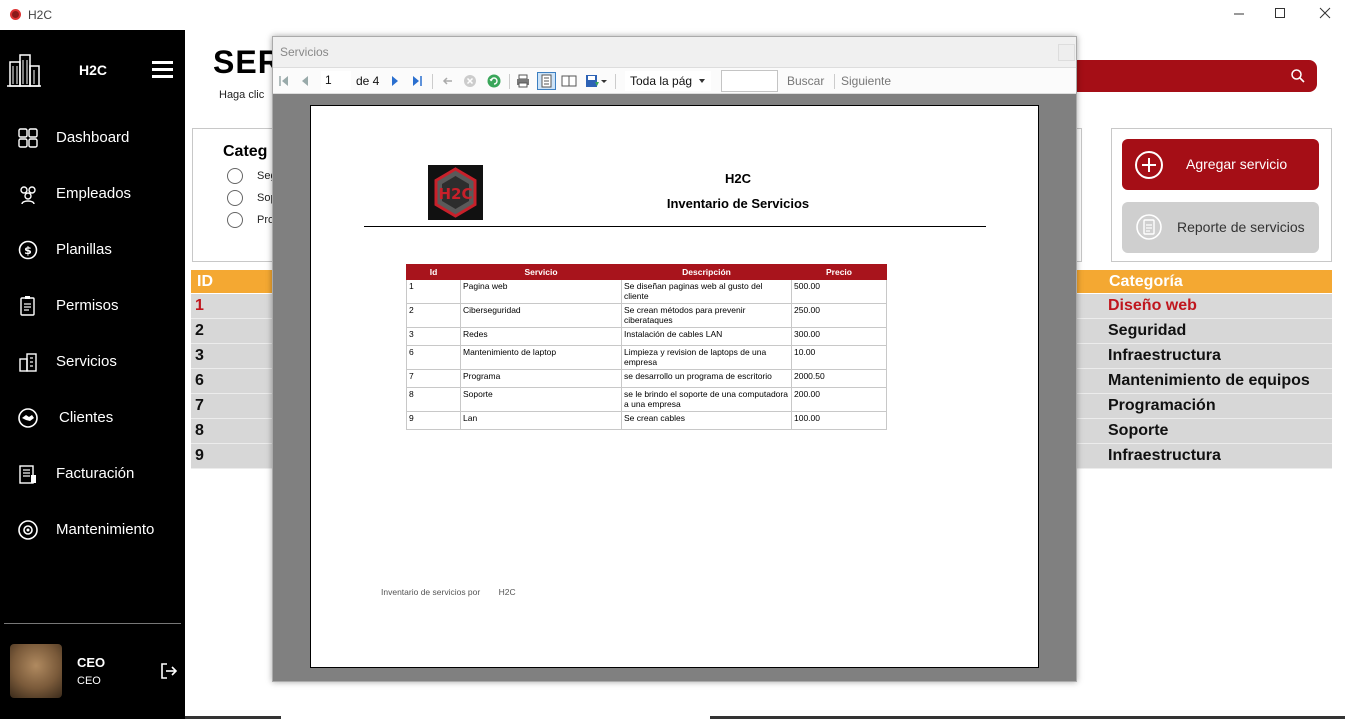 Image resolution: width=1345 pixels, height=719 pixels. I want to click on print-layout-icon, so click(546, 81).